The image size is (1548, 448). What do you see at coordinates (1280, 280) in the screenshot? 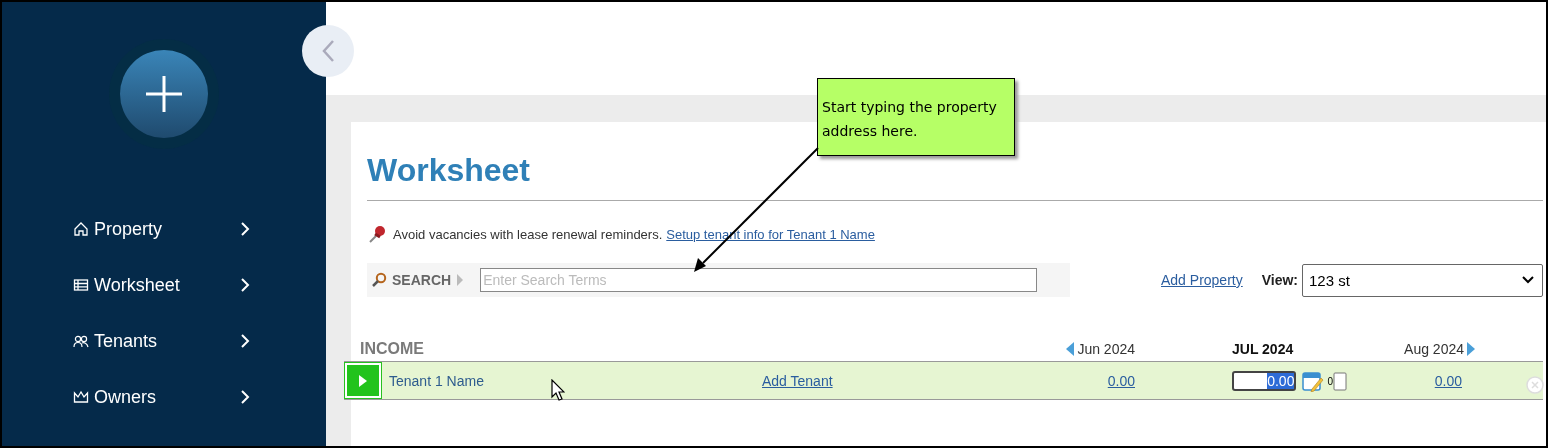
I see `view-label: View:` at bounding box center [1280, 280].